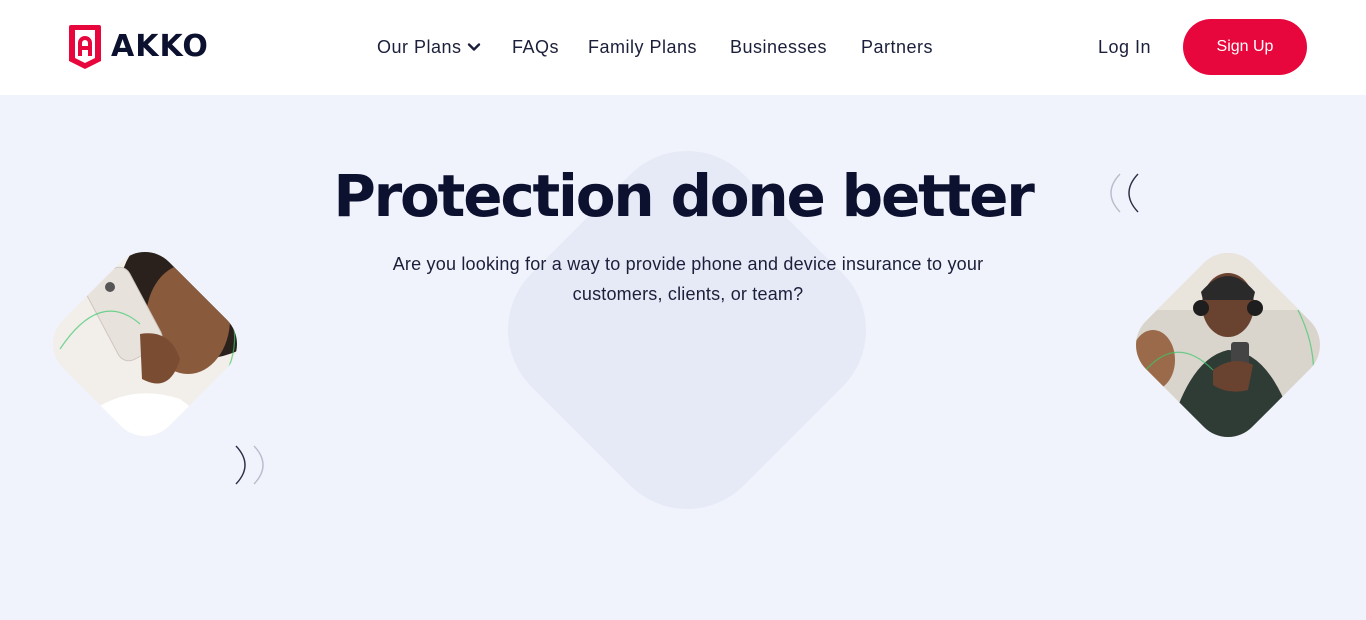 This screenshot has height=620, width=1366. I want to click on nav-item-family-plans: Family Plans, so click(642, 47).